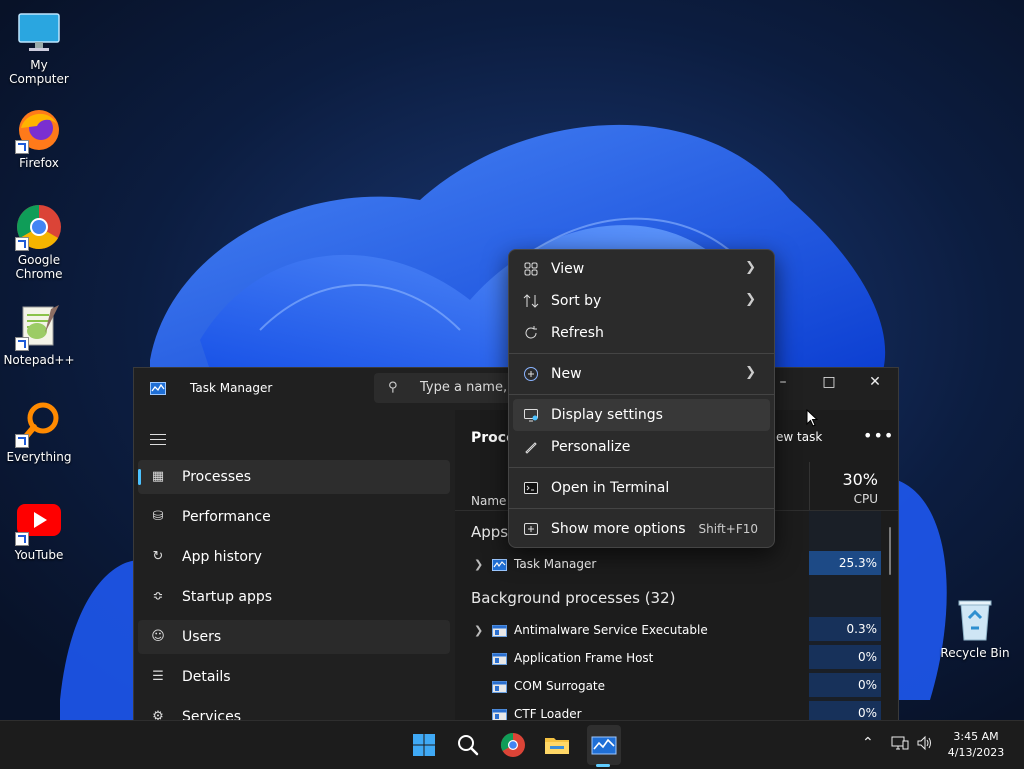  Describe the element at coordinates (676, 711) in the screenshot. I see `table-row: CTF Loader 0%` at that location.